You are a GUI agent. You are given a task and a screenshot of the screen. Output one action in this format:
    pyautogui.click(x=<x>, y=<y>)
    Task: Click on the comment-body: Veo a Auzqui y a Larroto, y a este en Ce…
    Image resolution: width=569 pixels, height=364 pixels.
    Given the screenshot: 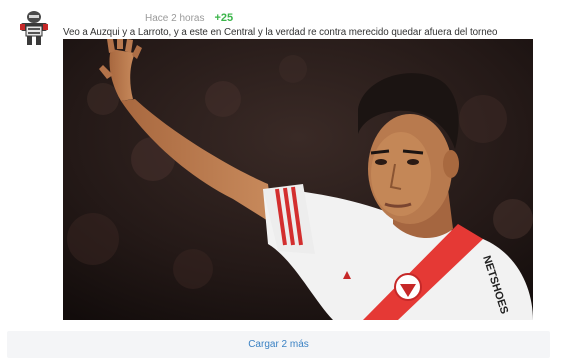 What is the action you would take?
    pyautogui.click(x=280, y=32)
    